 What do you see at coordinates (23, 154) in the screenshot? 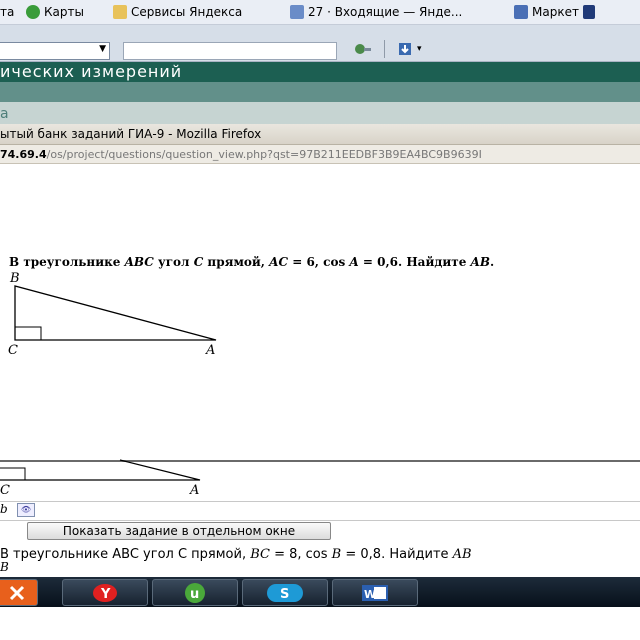
I see `url-host: 74.69.4` at bounding box center [23, 154].